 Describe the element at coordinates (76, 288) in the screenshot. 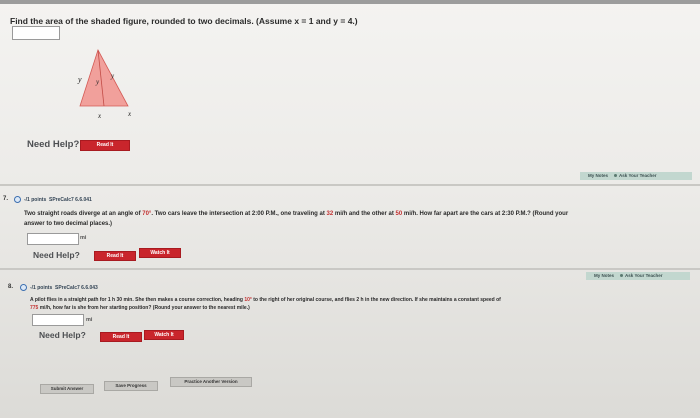

I see `q3-code: SPreCalc7 6.6.043` at that location.